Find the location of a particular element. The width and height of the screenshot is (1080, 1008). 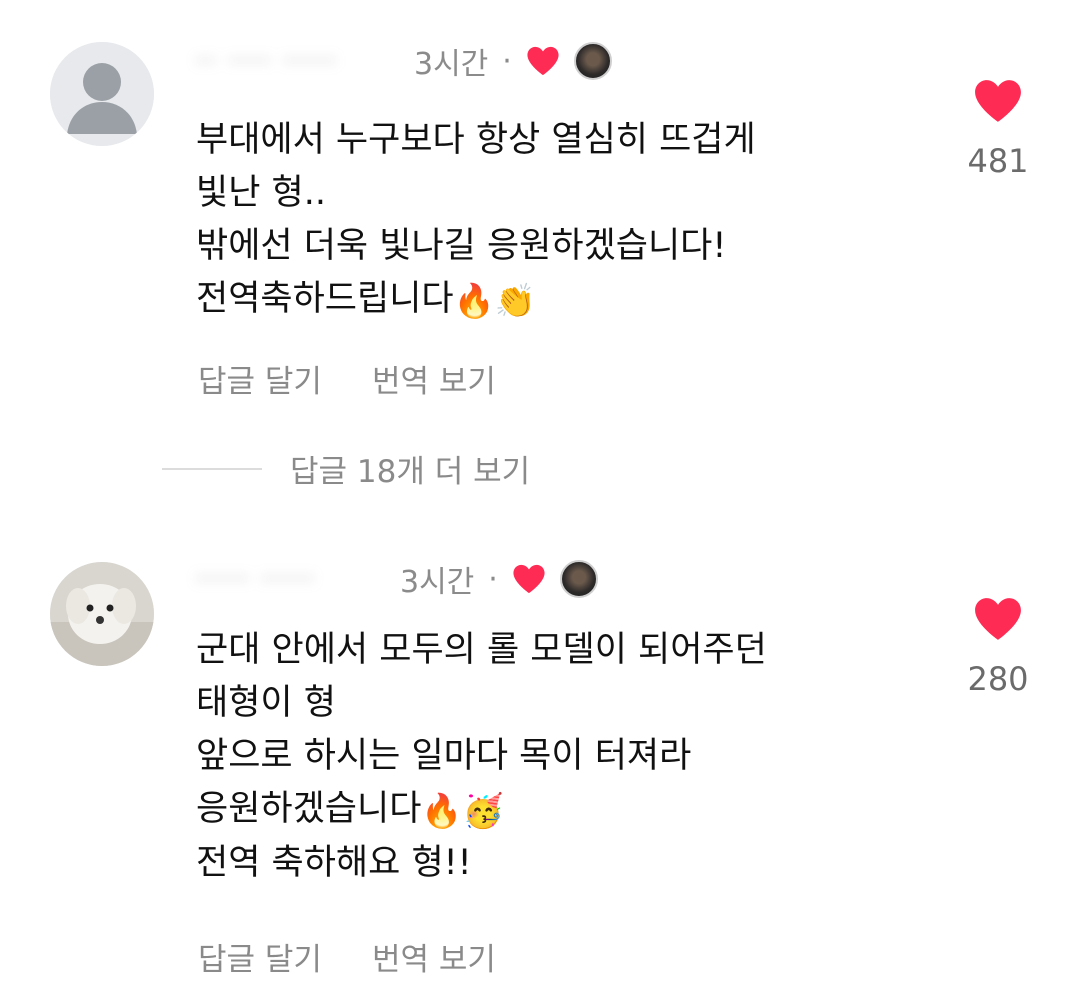

like-count: 280 is located at coordinates (998, 679).